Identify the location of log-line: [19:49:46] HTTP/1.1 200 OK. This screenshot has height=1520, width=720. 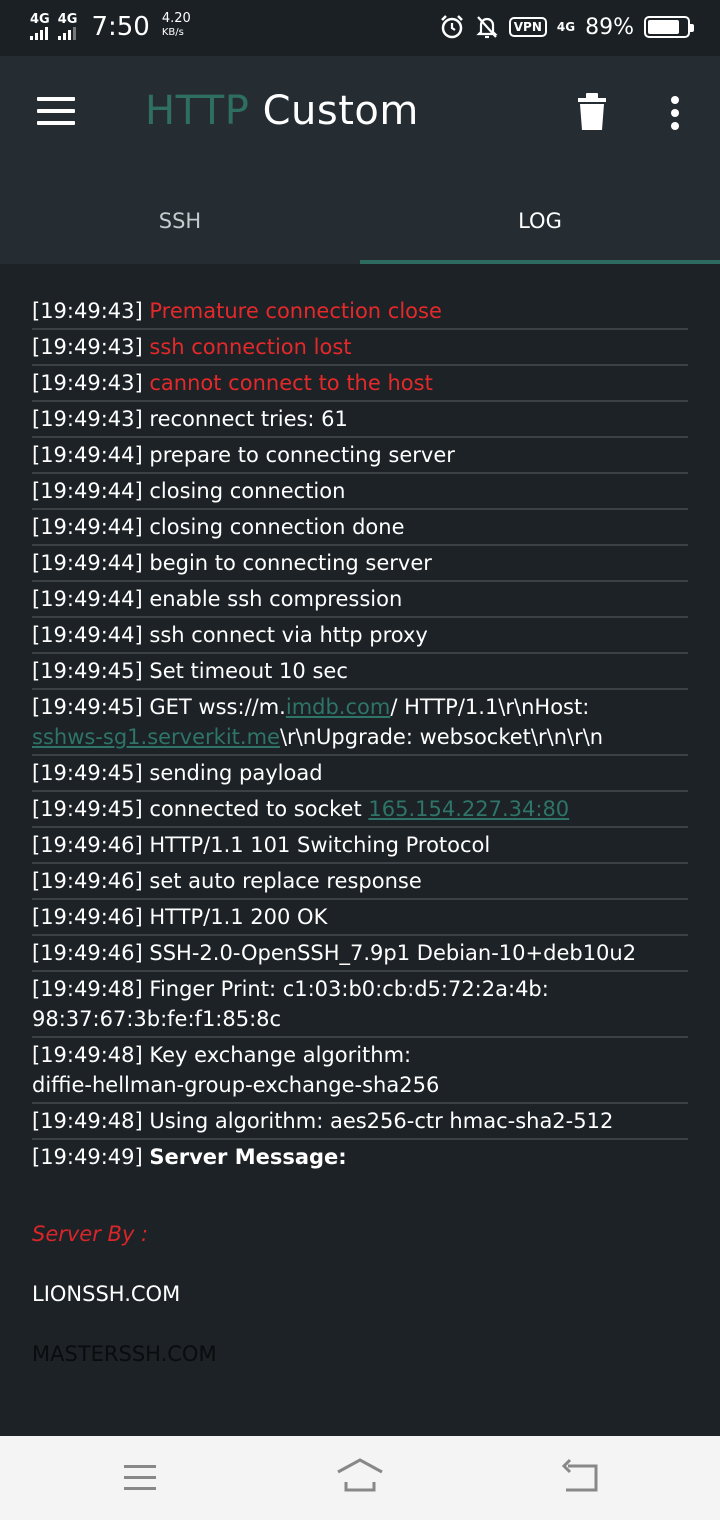
(360, 919).